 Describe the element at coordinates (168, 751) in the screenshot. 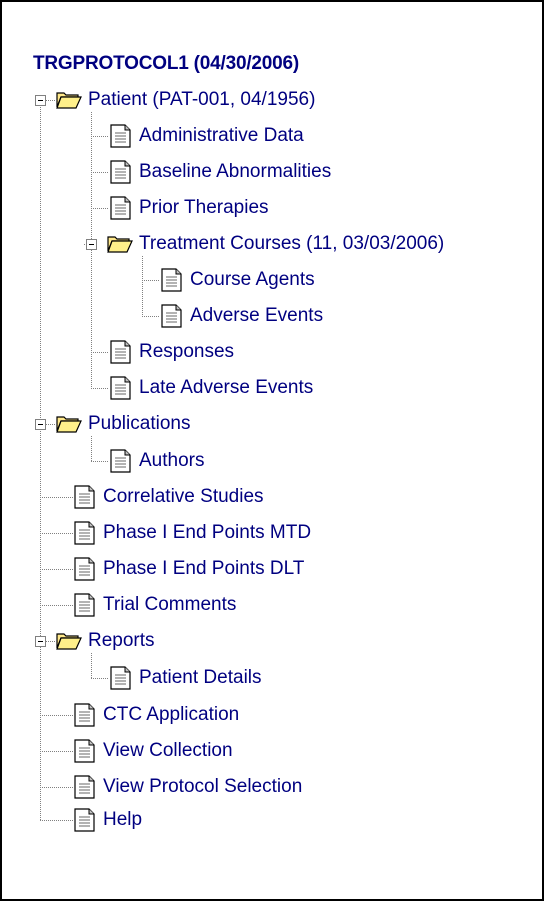

I see `tree-node-view-collection: View Collection` at that location.